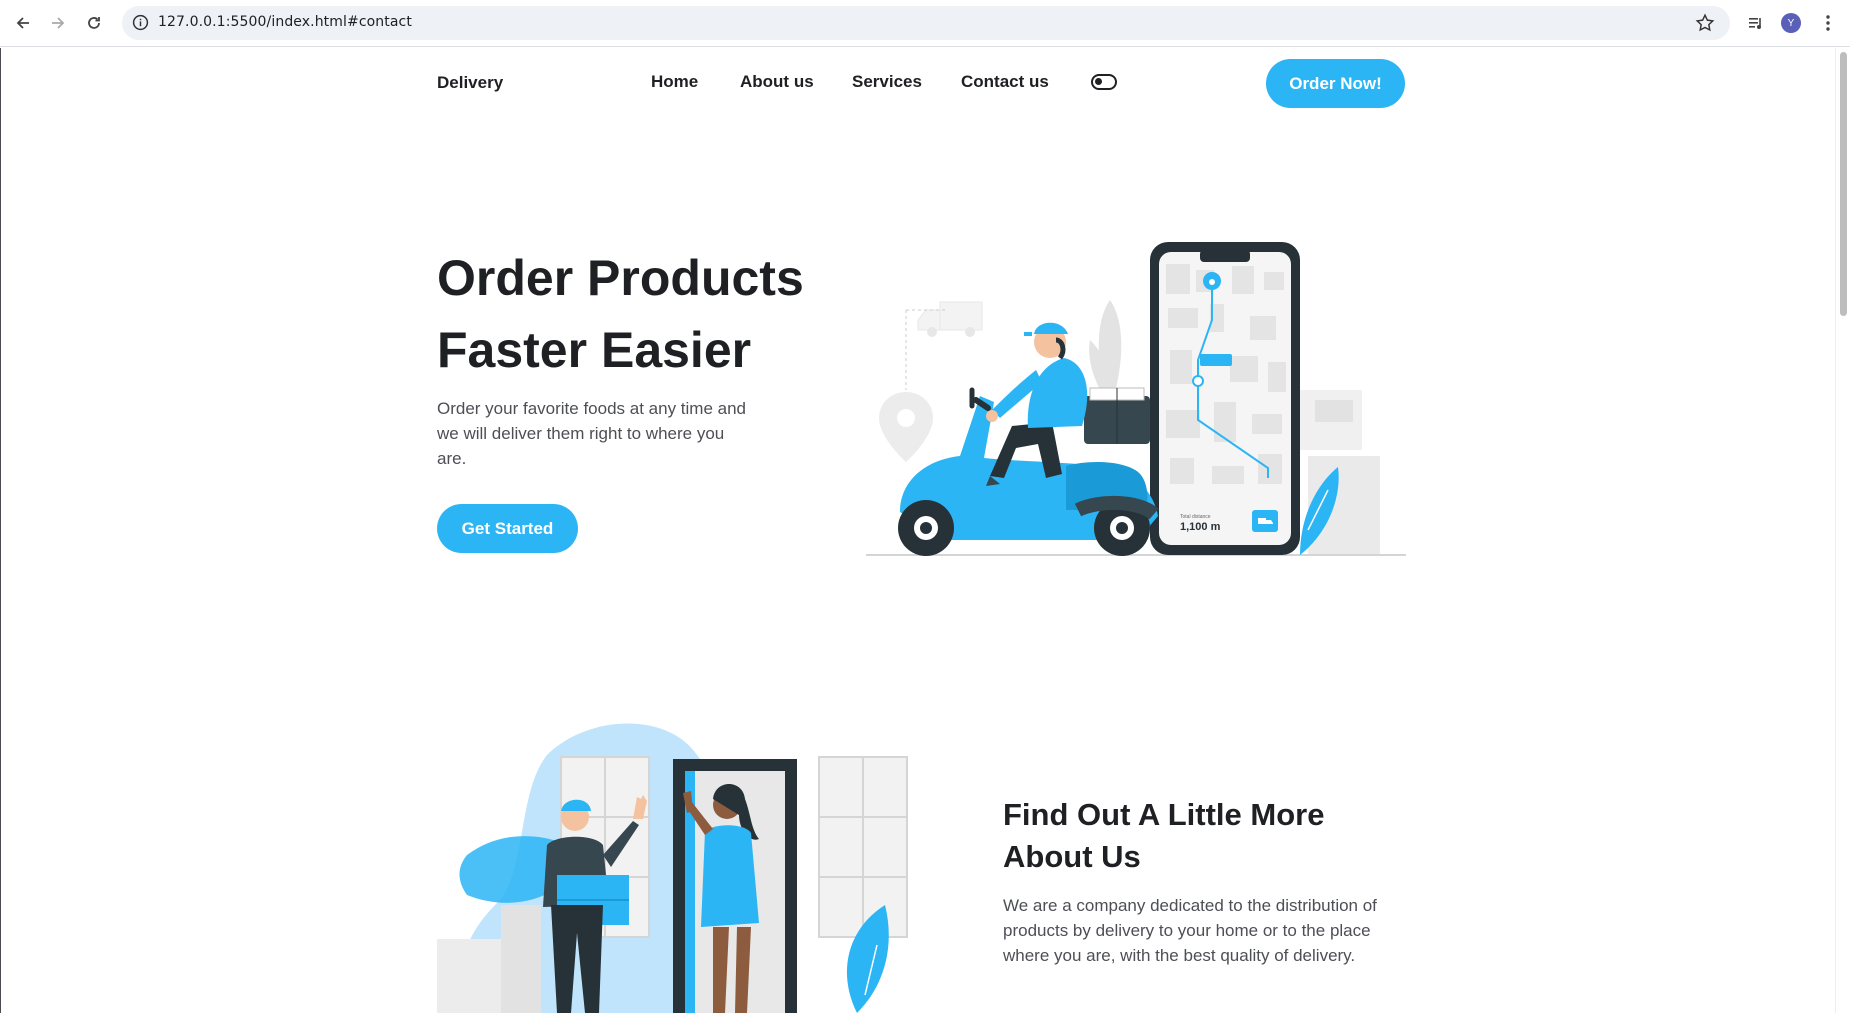  Describe the element at coordinates (1104, 82) in the screenshot. I see `theme-toggle-icon` at that location.